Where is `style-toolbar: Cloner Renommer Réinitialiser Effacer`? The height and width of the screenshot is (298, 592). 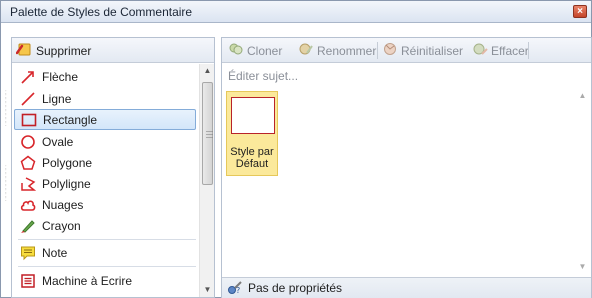 style-toolbar: Cloner Renommer Réinitialiser Effacer is located at coordinates (406, 50).